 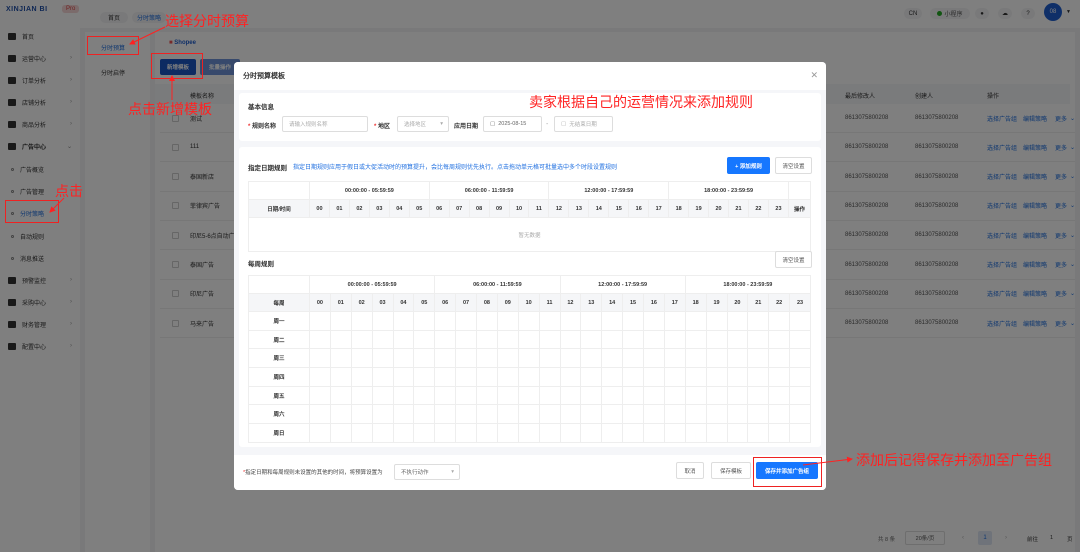 What do you see at coordinates (954, 460) in the screenshot?
I see `annotation-save-add: 添加后记得保存并添加至广告组` at bounding box center [954, 460].